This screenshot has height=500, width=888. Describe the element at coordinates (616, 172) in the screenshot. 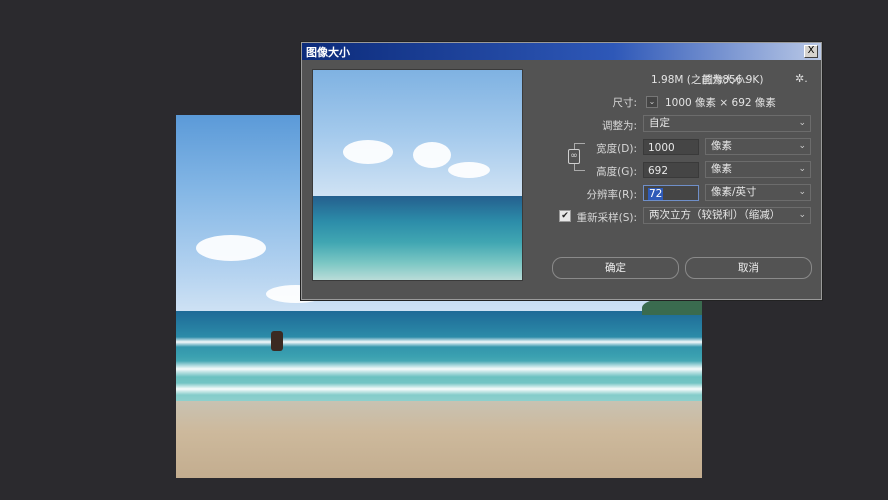

I see `height-label: 高度(G):` at that location.